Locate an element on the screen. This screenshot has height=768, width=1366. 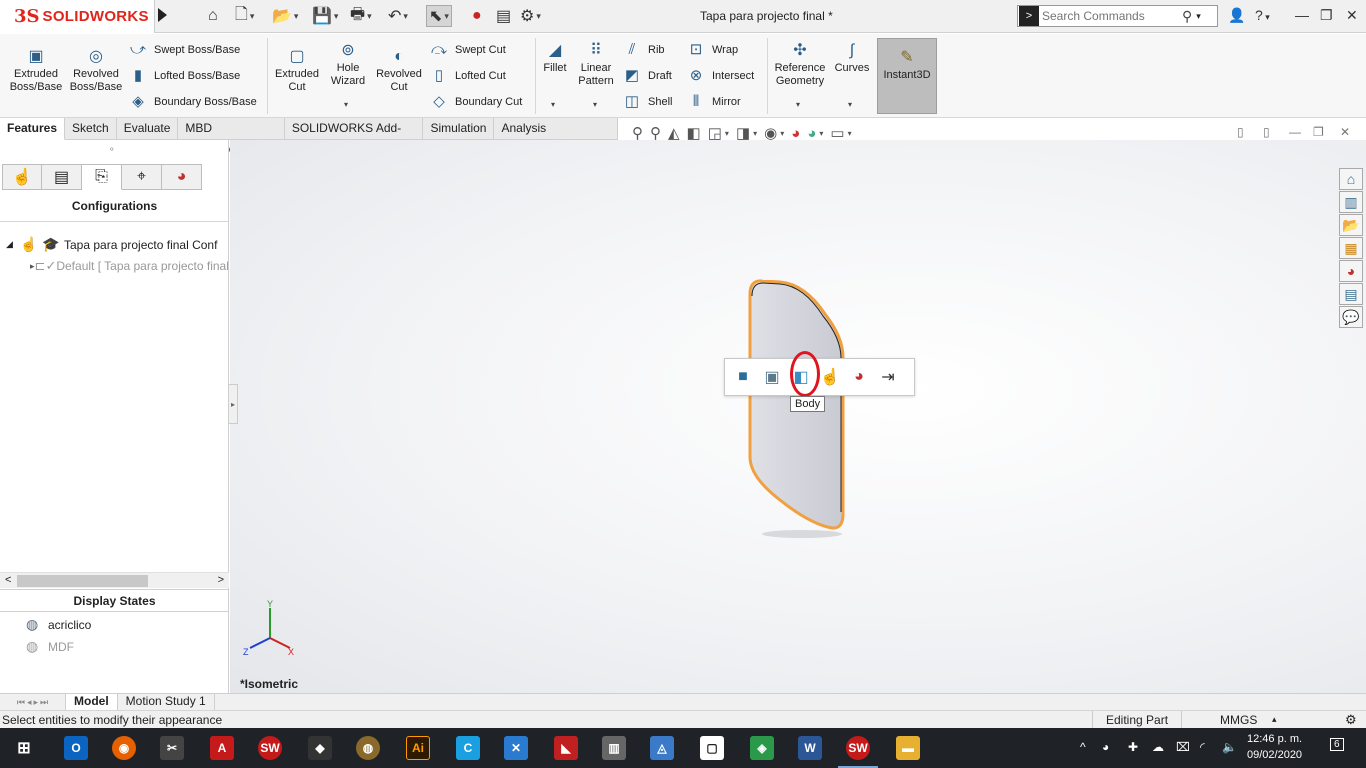
unit-system: MMGS is located at coordinates (1238, 720).